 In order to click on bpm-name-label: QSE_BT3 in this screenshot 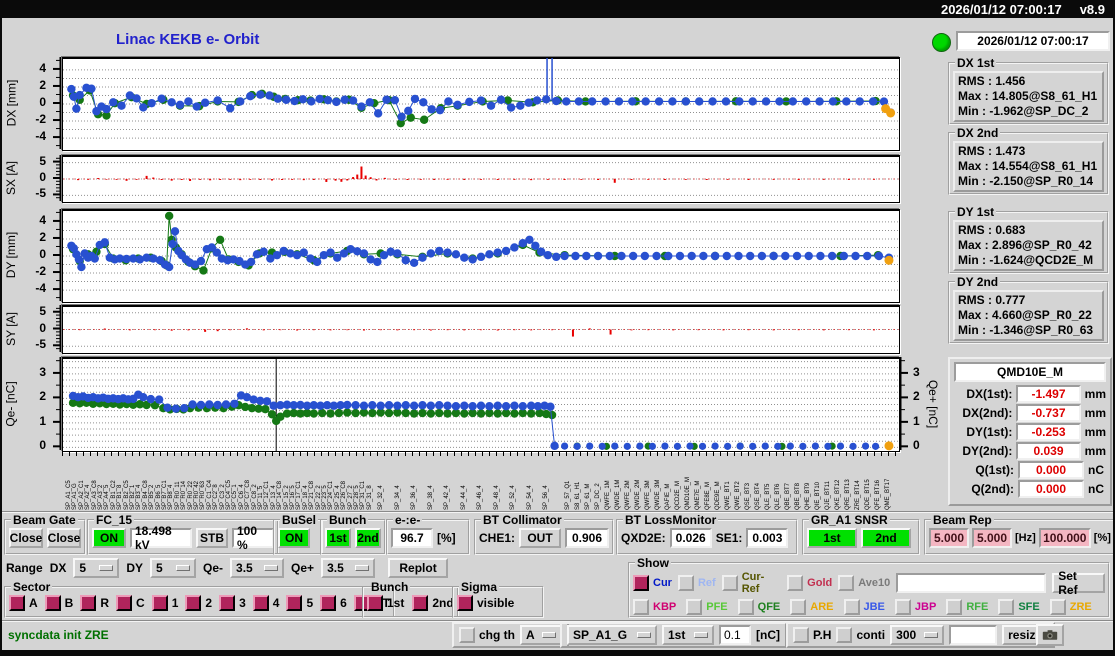, I will do `click(748, 496)`.